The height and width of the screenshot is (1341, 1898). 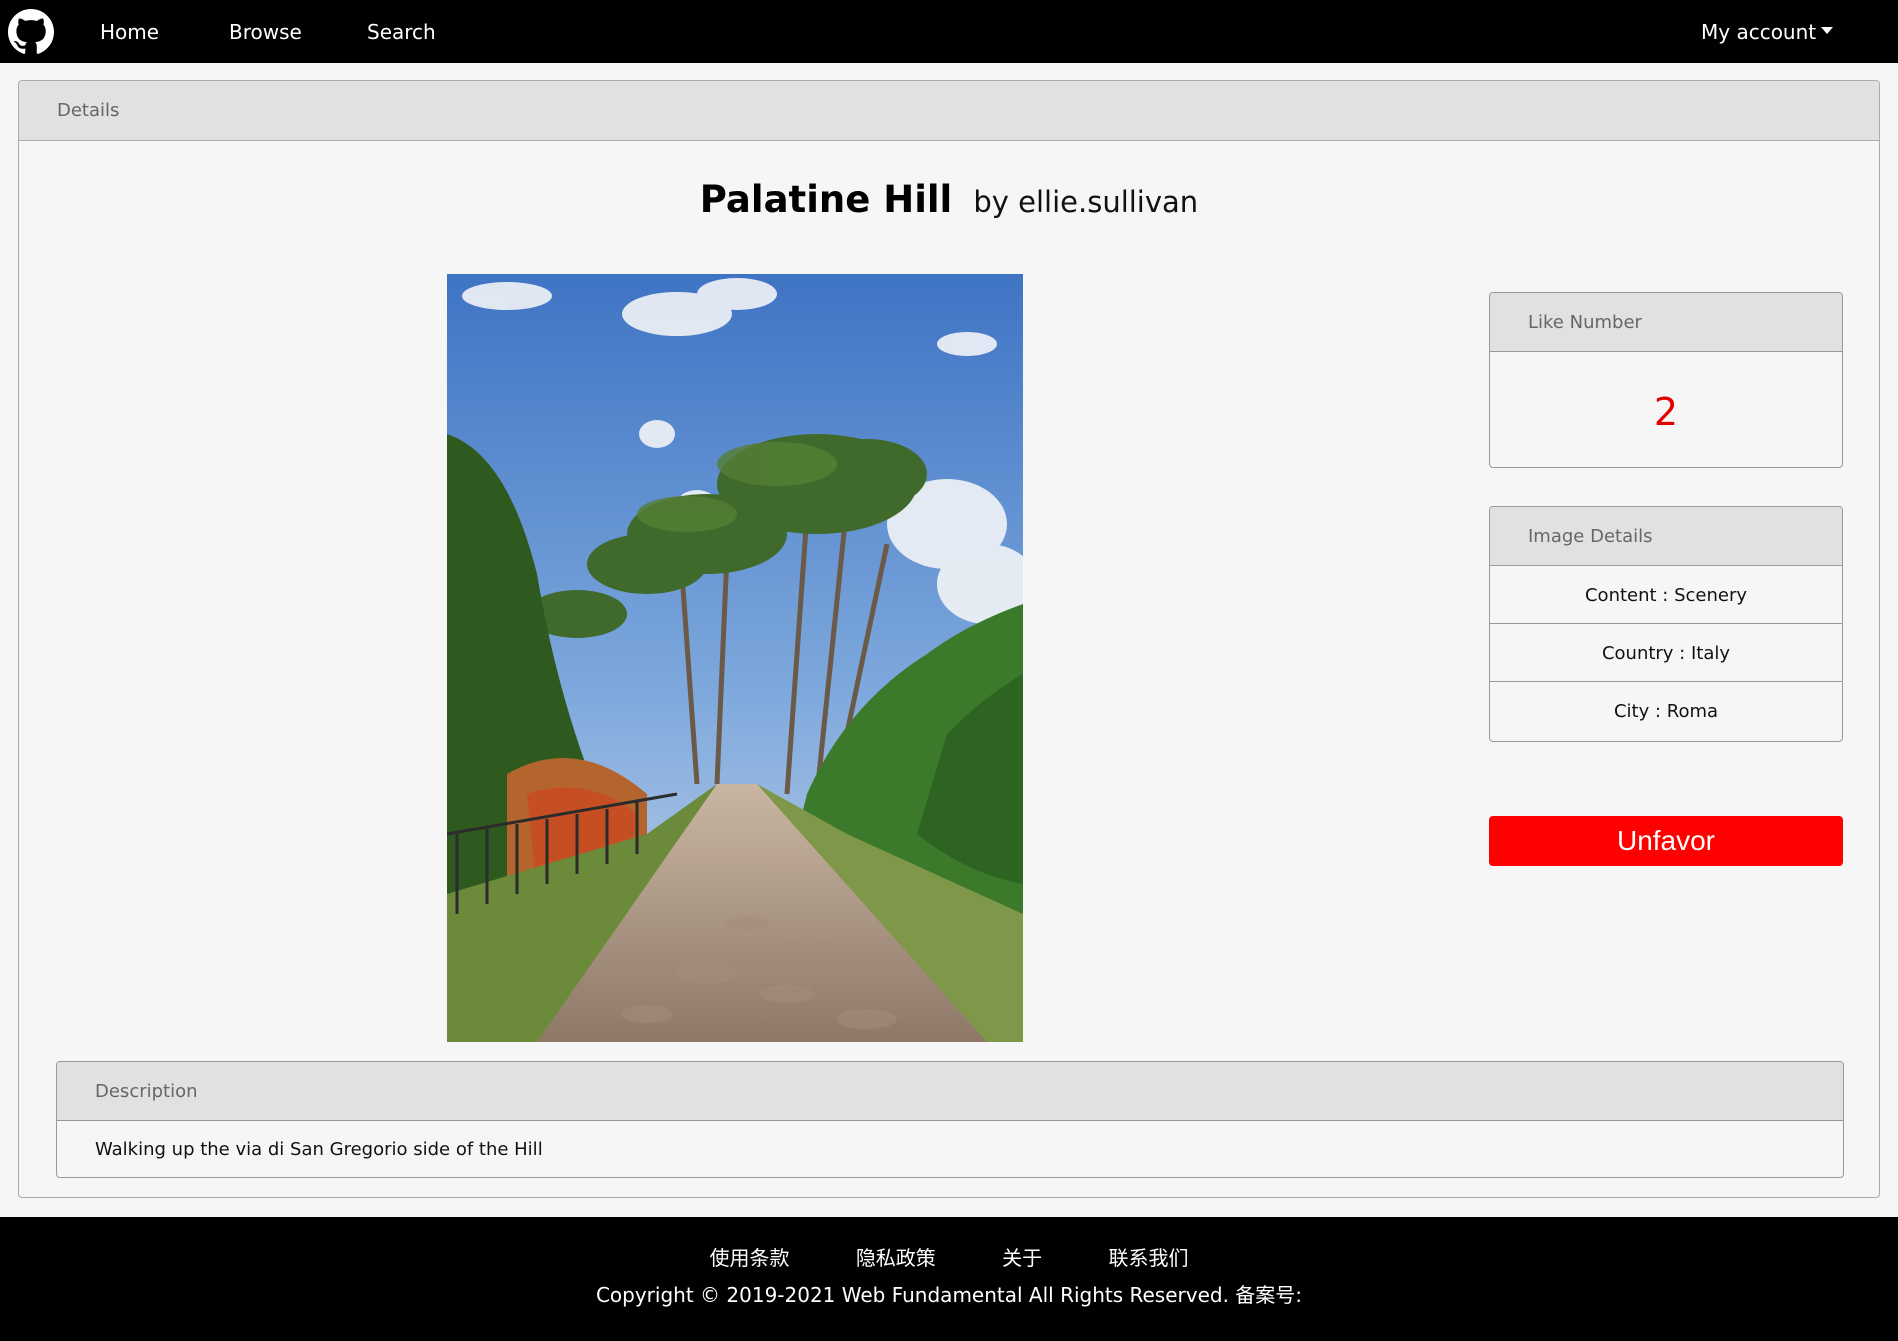 I want to click on description-header: Description, so click(x=950, y=1091).